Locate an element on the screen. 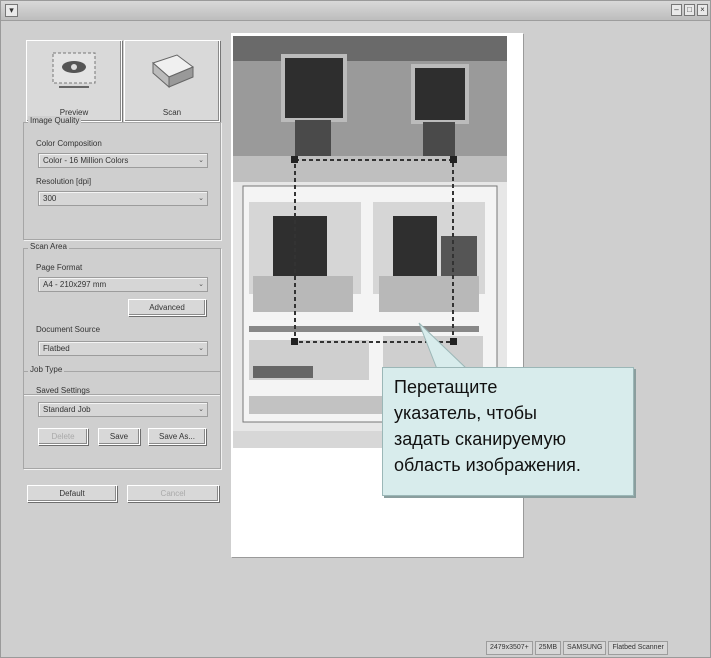 Image resolution: width=711 pixels, height=658 pixels. page-format-label: Page Format is located at coordinates (59, 267).